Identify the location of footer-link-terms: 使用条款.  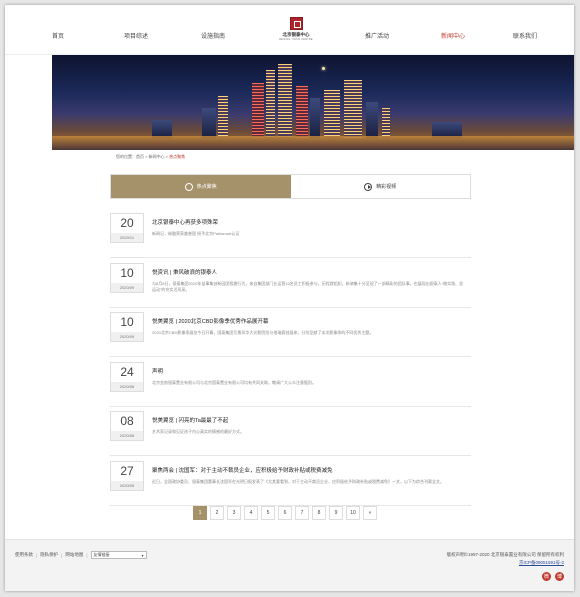
(24, 555).